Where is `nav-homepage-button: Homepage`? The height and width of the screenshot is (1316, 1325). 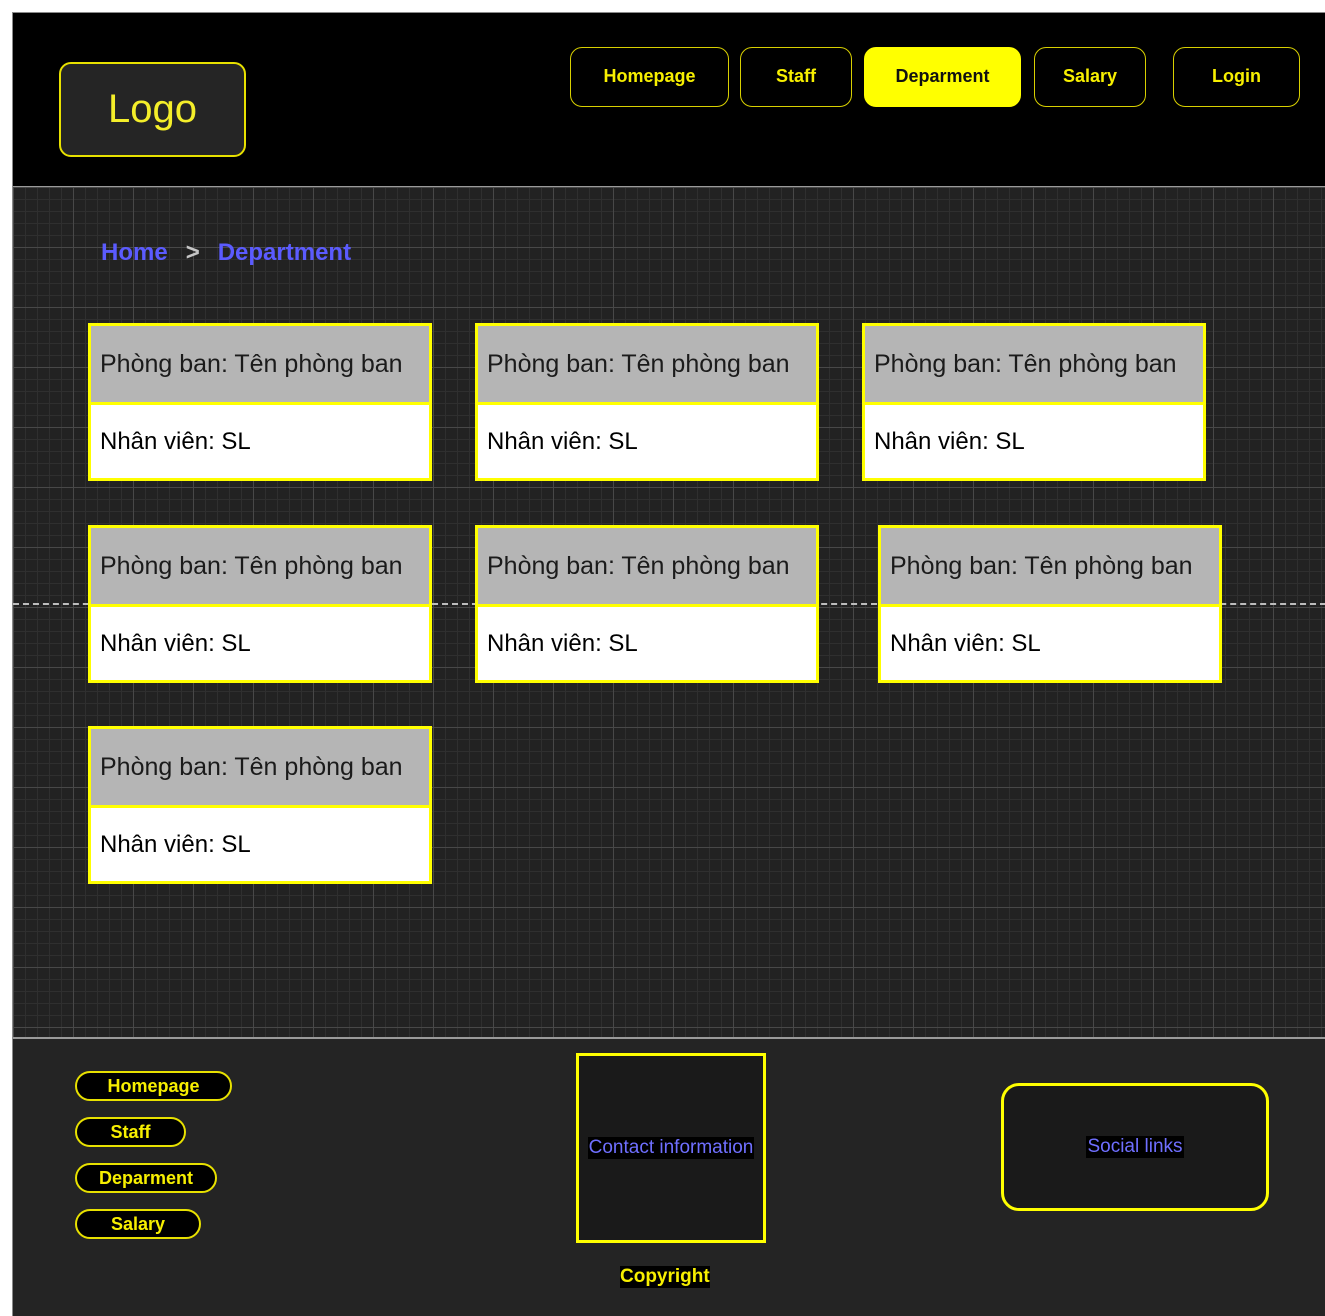 nav-homepage-button: Homepage is located at coordinates (649, 77).